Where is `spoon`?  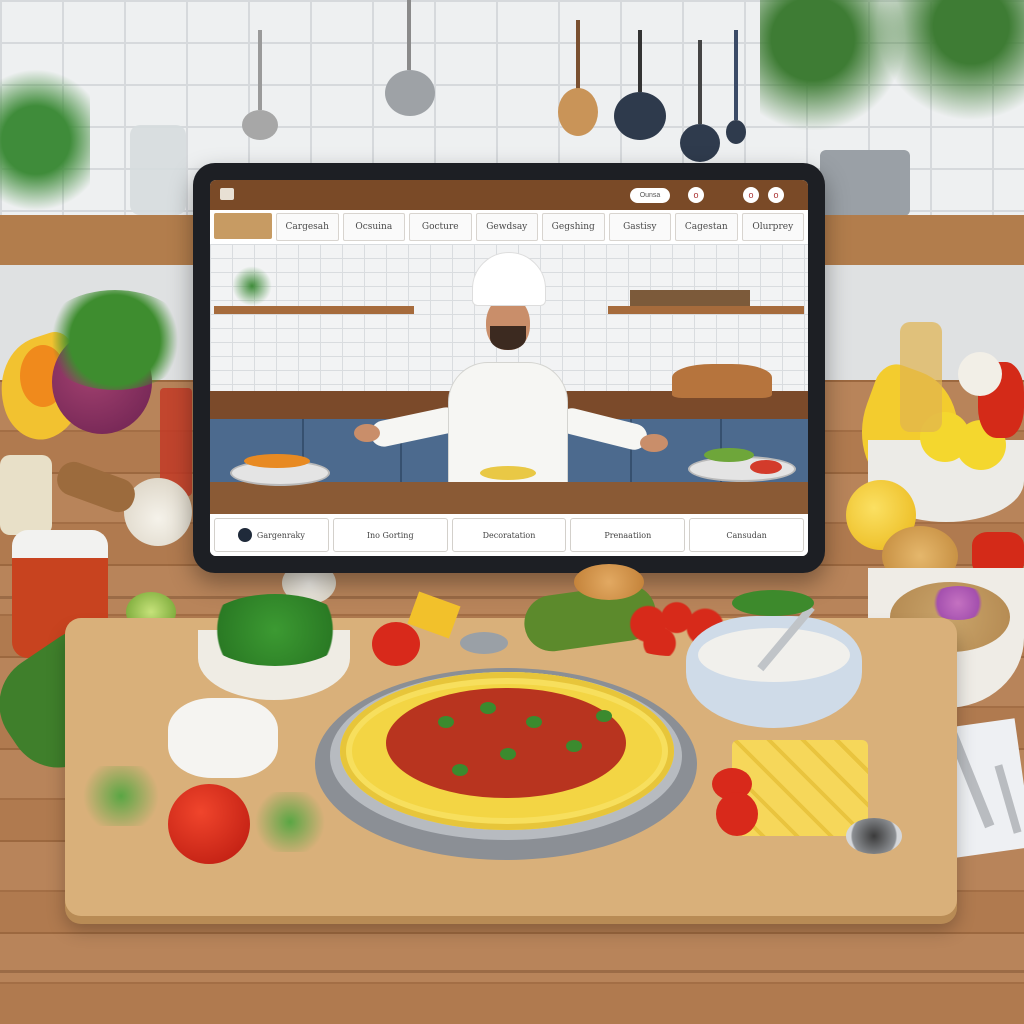
spoon is located at coordinates (484, 643).